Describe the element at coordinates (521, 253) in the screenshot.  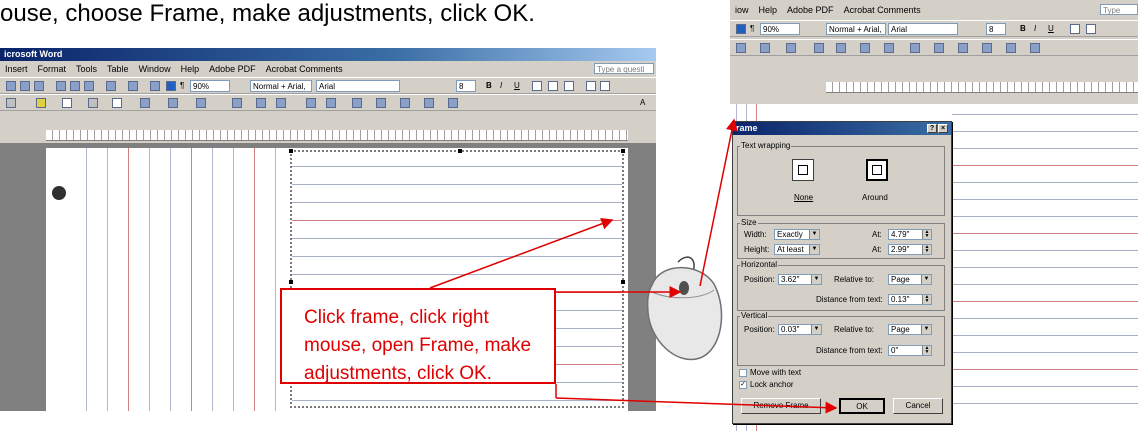
I see `arrow-to-frame` at that location.